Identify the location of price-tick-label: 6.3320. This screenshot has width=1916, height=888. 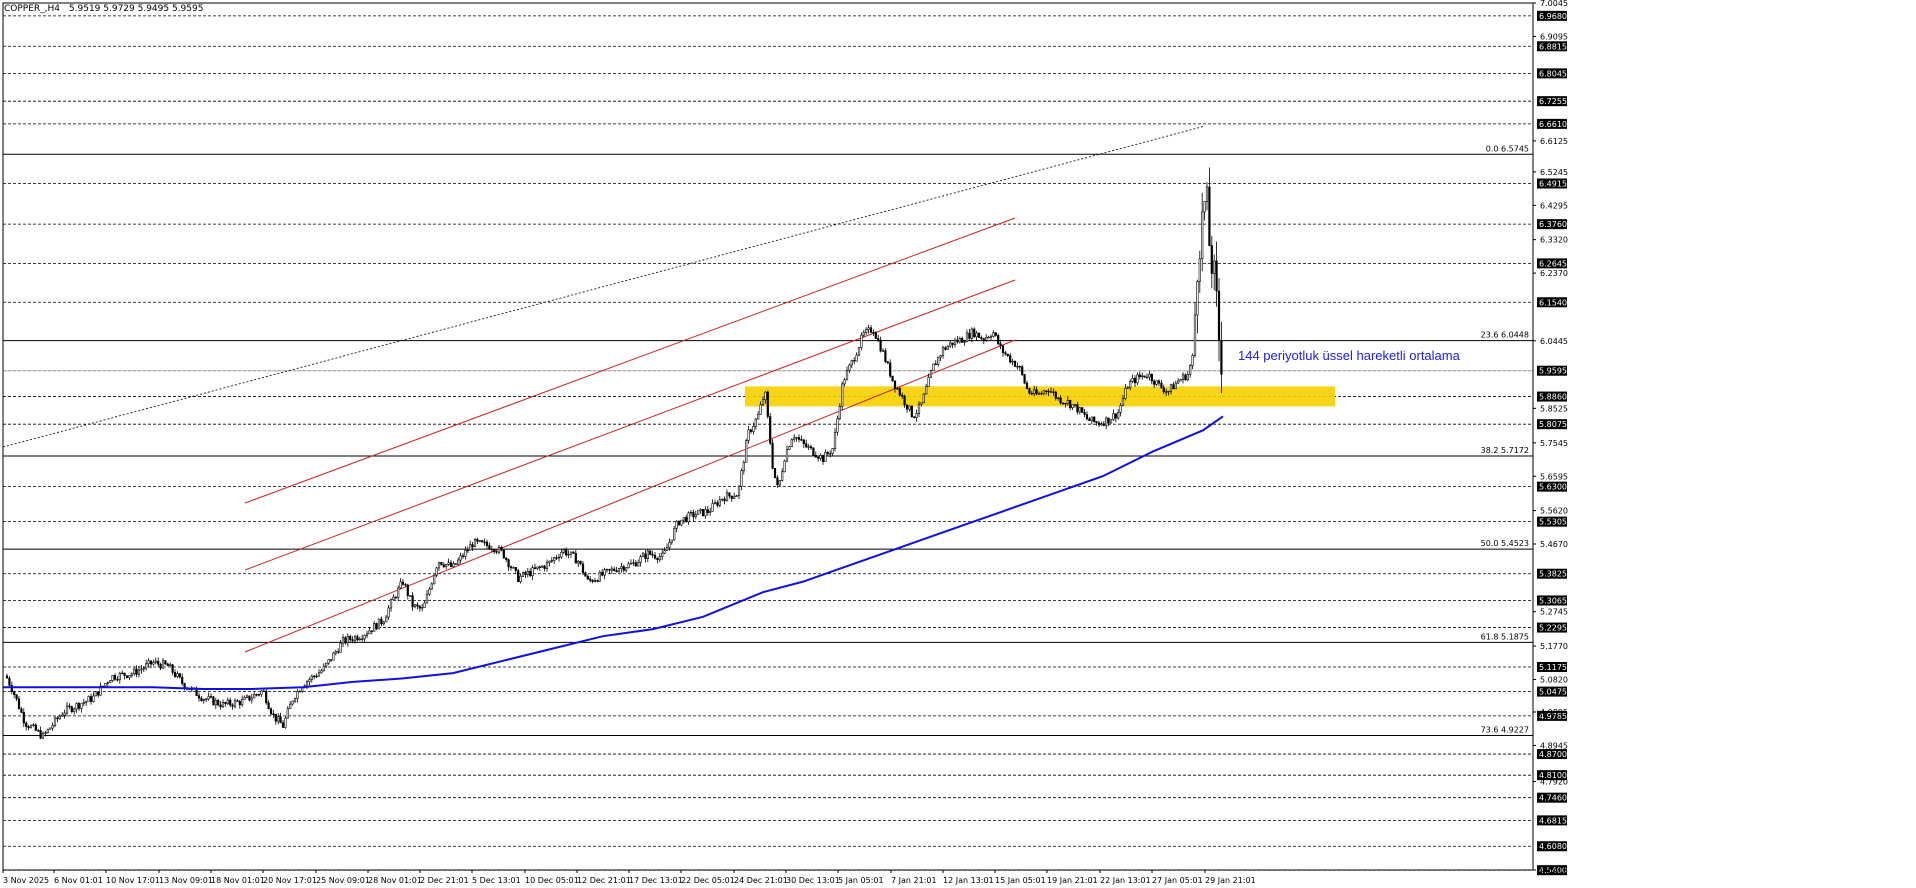
(1554, 240).